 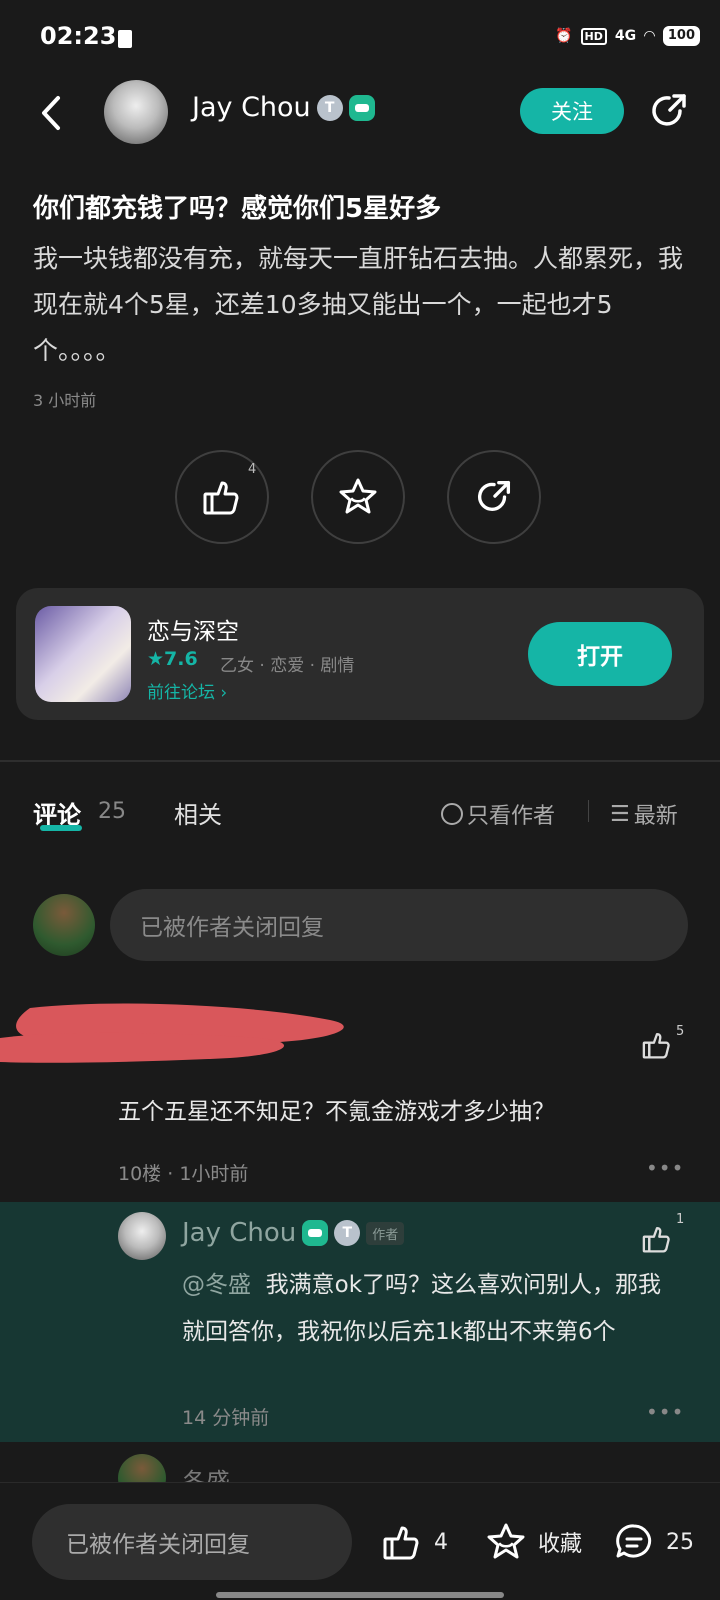 I want to click on share-button, so click(x=669, y=111).